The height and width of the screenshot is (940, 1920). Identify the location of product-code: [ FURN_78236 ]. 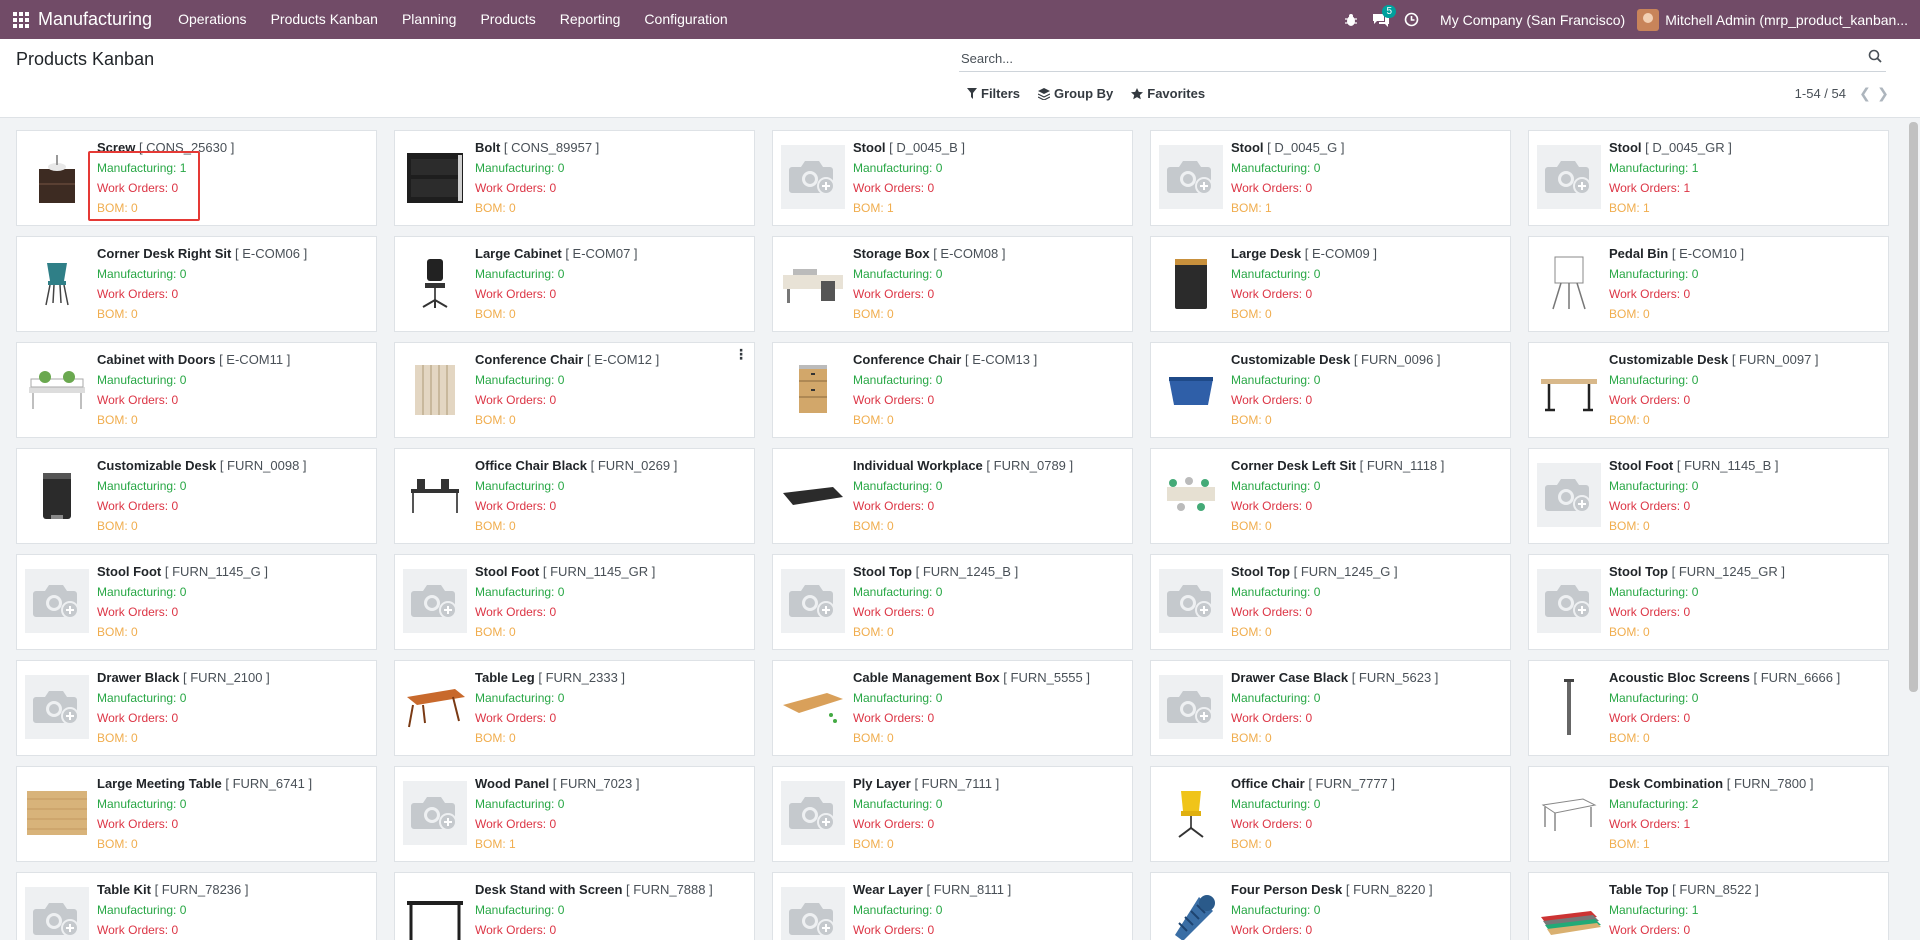
(201, 889).